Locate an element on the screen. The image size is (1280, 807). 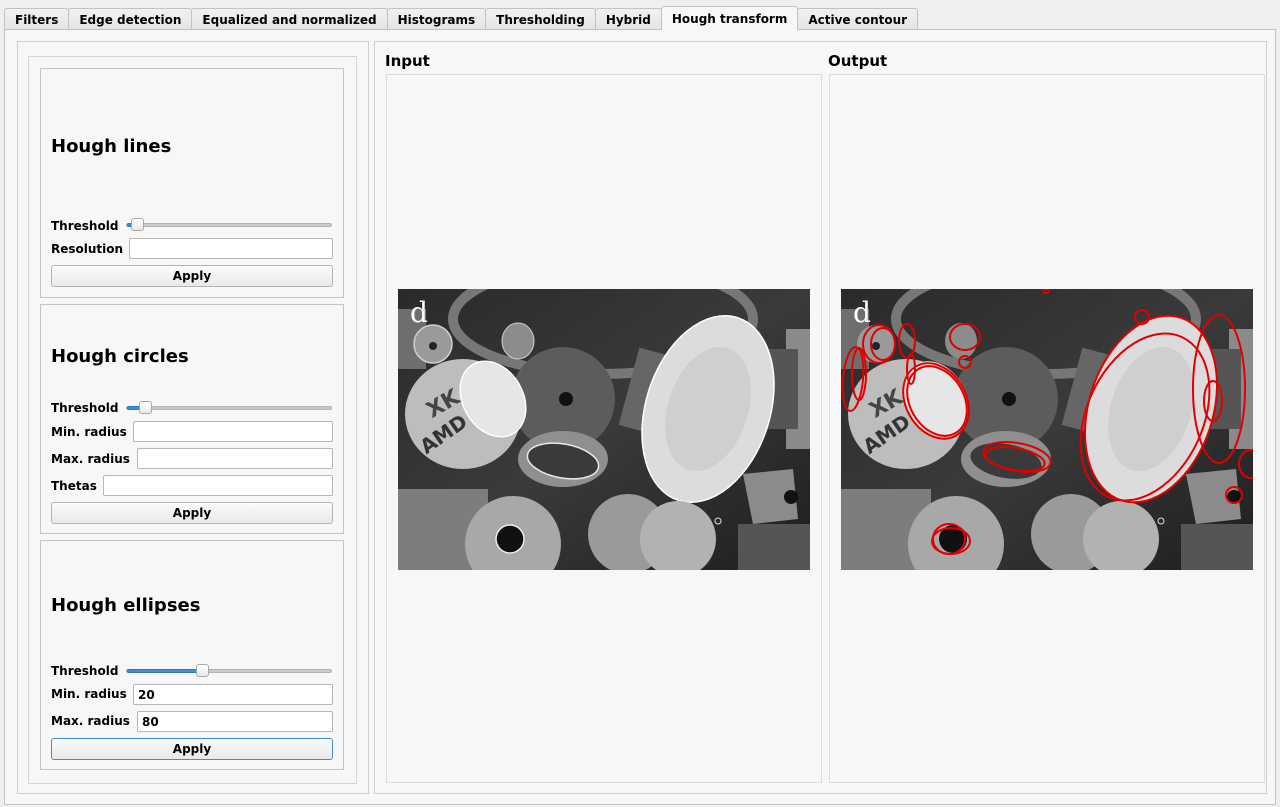
hough-ellipses-threshold-label: Threshold is located at coordinates (85, 671).